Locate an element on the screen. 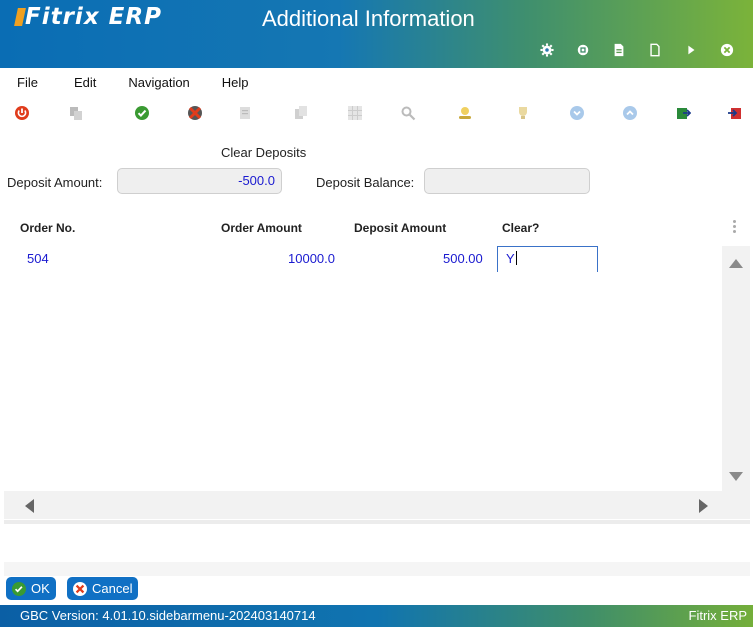 This screenshot has height=630, width=753. close-circle-icon is located at coordinates (727, 50).